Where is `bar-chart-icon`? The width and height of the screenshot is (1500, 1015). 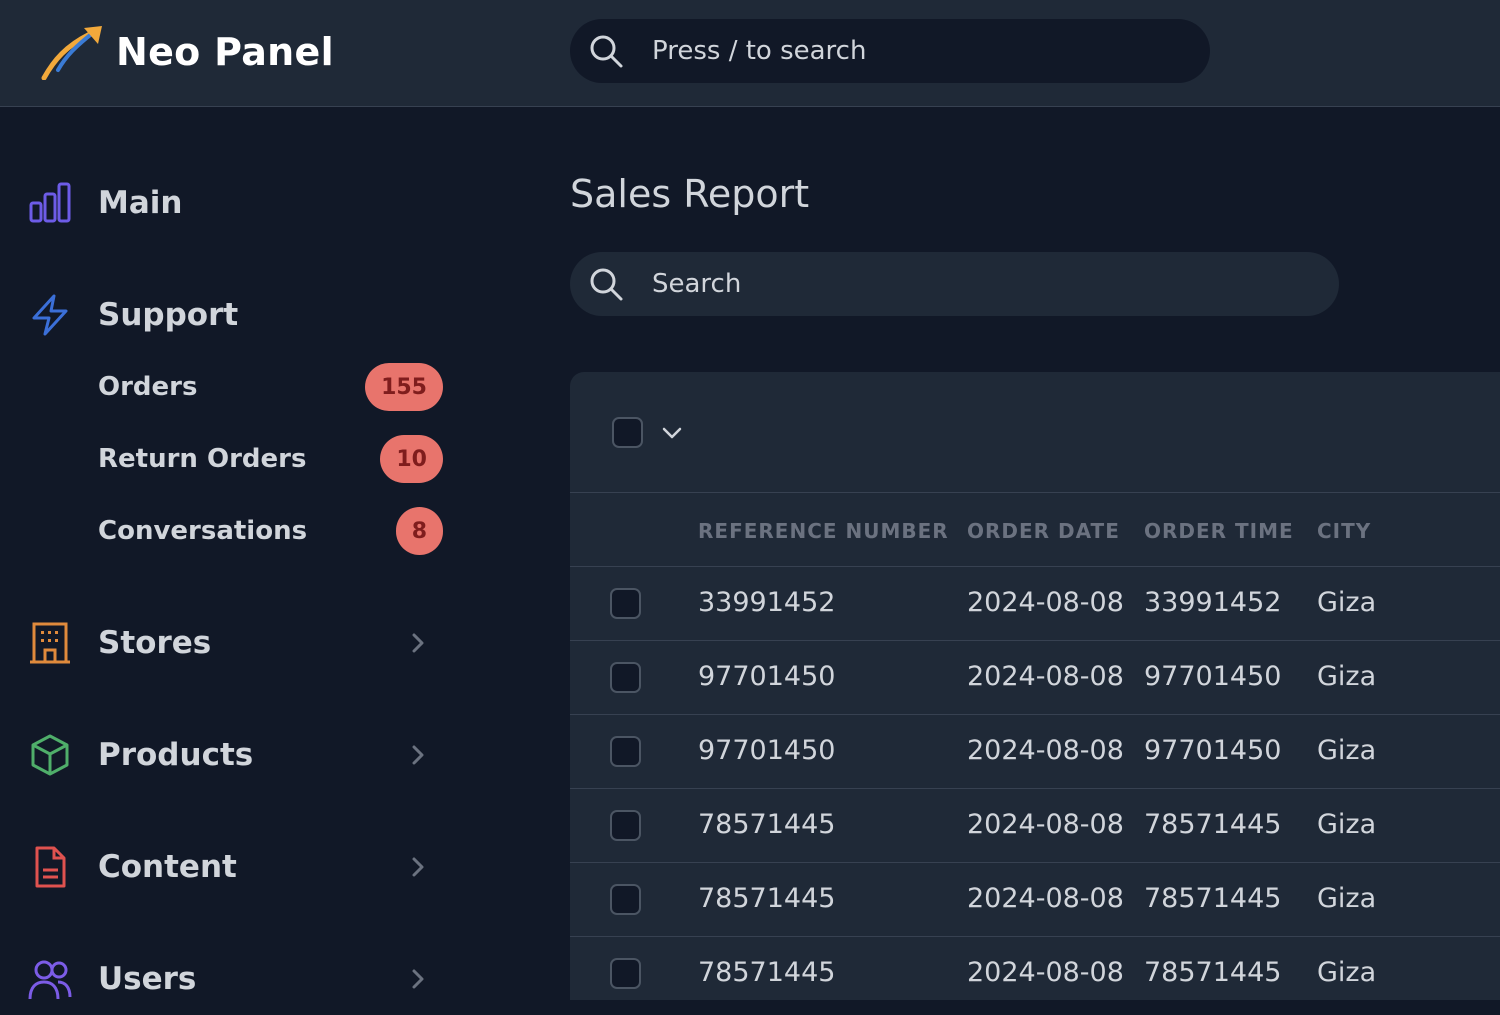 bar-chart-icon is located at coordinates (50, 202).